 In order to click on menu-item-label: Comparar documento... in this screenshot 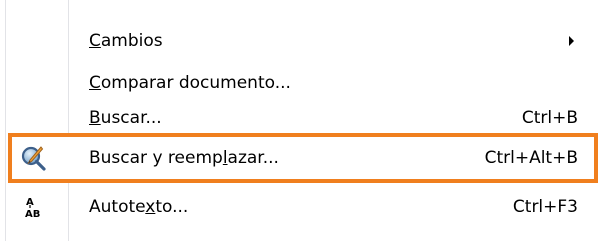, I will do `click(190, 83)`.